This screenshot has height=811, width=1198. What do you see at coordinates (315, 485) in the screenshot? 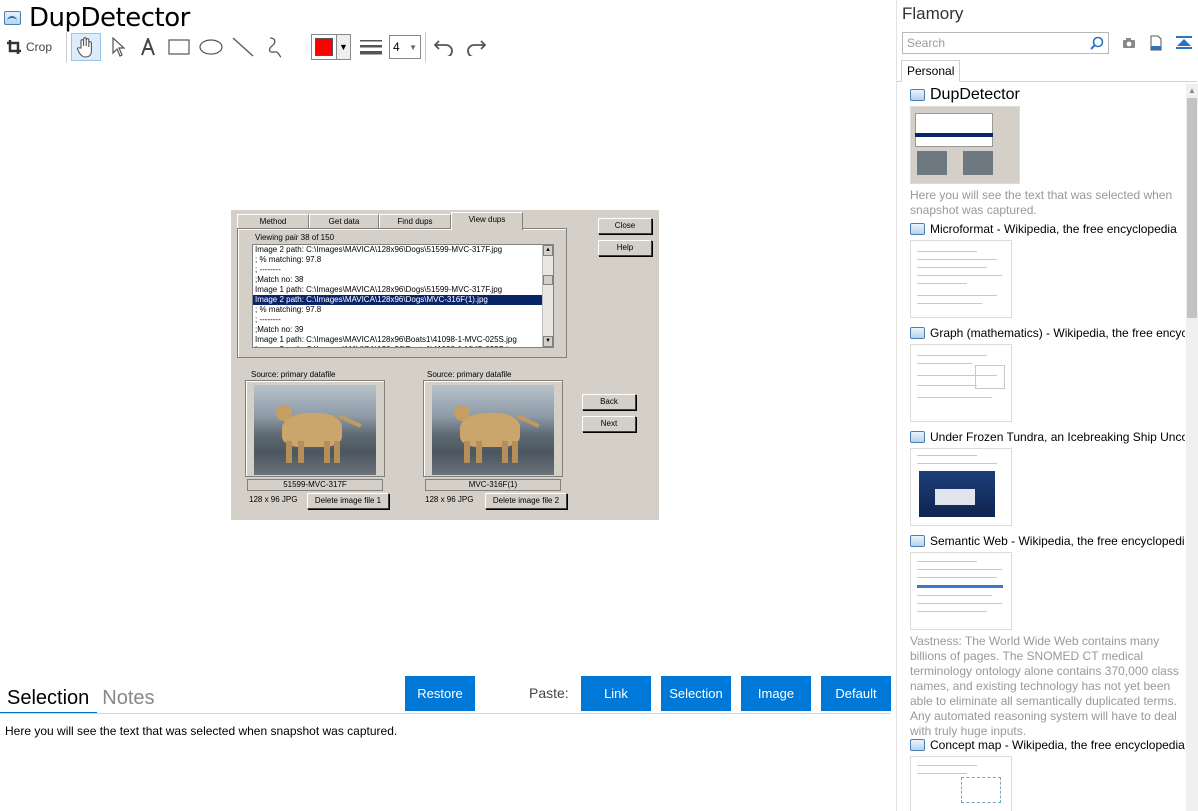
I see `snapshot-filename-1: 51599-MVC-317F` at bounding box center [315, 485].